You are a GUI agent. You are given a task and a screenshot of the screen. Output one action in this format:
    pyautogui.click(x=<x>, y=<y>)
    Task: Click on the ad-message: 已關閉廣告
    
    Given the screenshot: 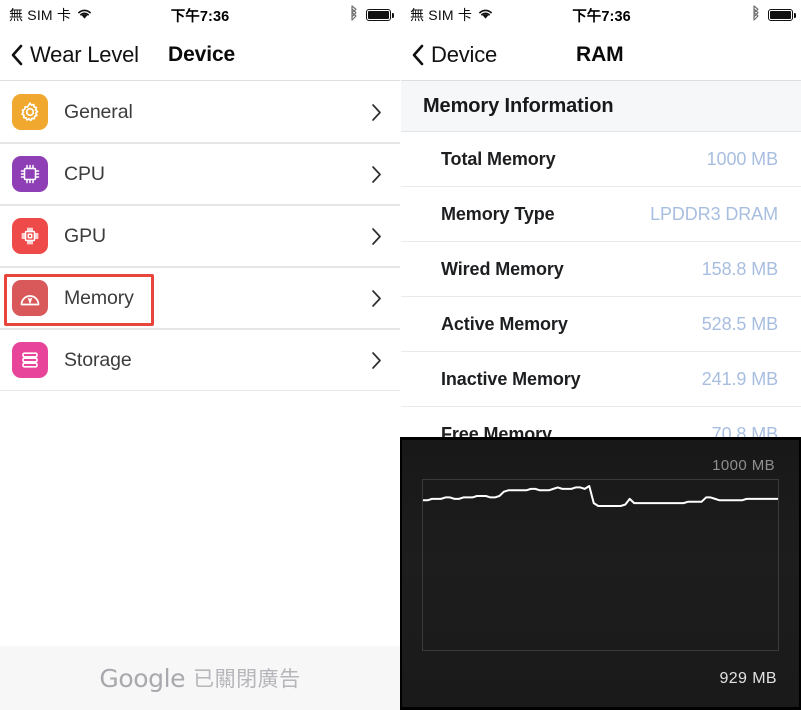 What is the action you would take?
    pyautogui.click(x=247, y=679)
    